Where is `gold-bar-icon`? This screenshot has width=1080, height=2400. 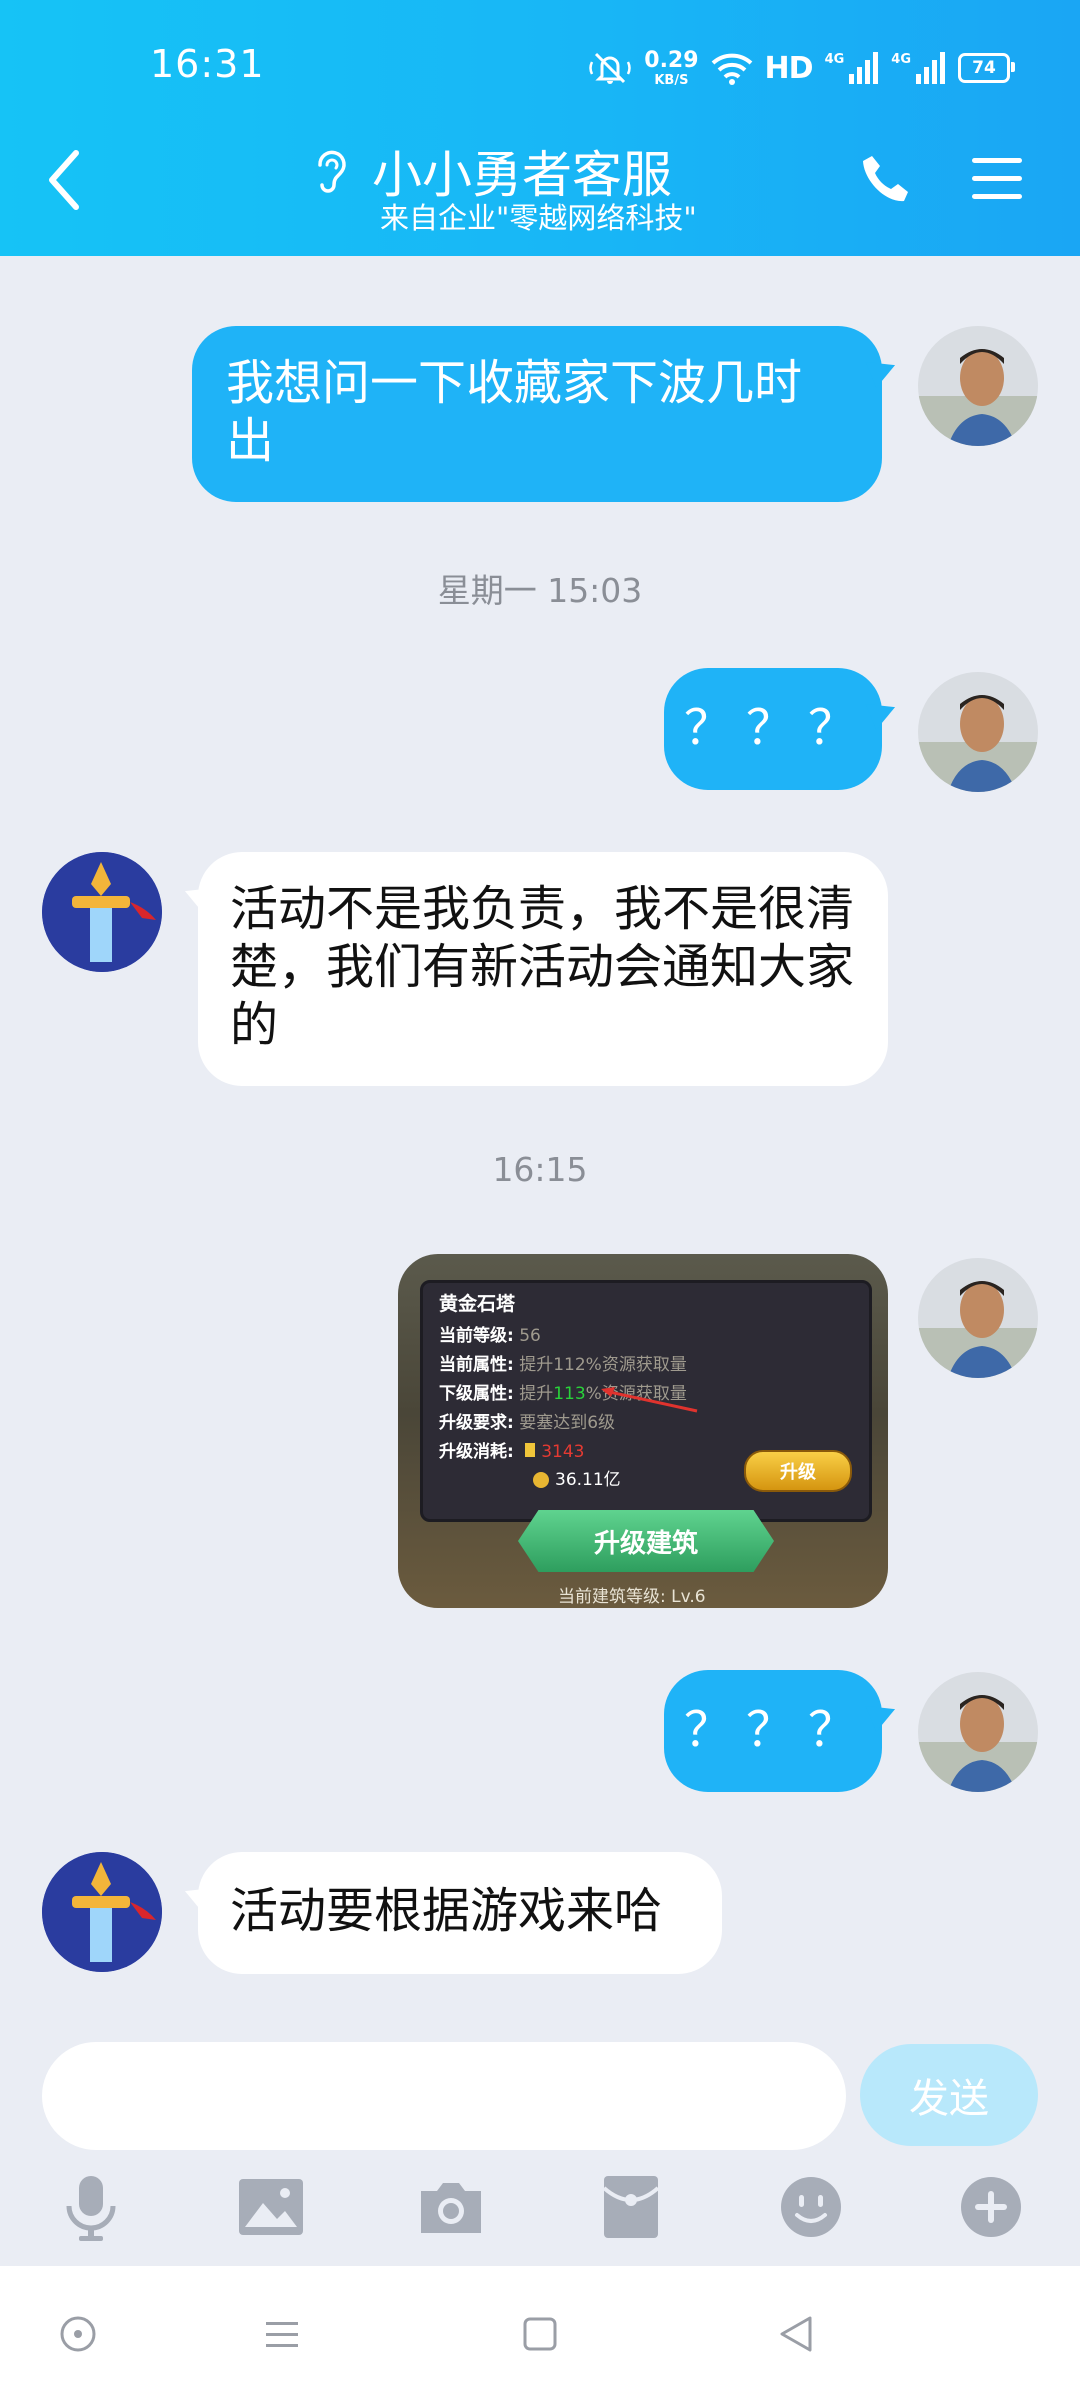
gold-bar-icon is located at coordinates (530, 1450).